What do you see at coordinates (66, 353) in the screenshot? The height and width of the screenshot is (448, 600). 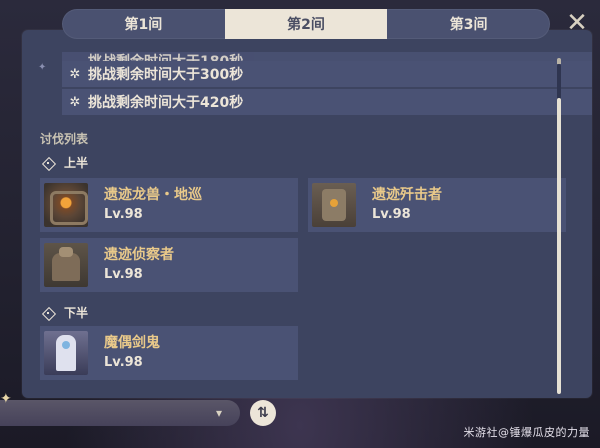 I see `maguu-kenki-portrait` at bounding box center [66, 353].